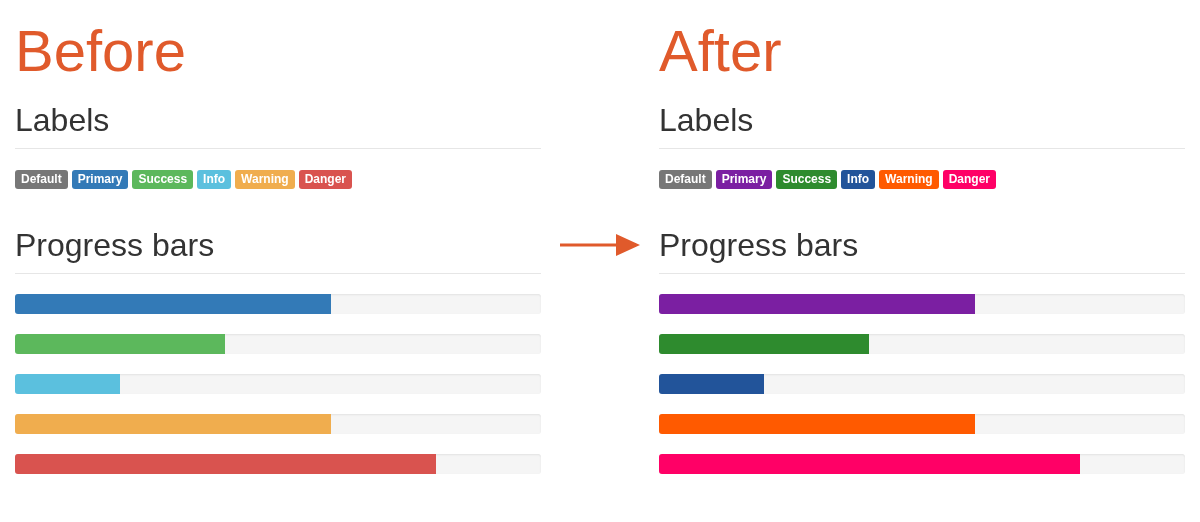  What do you see at coordinates (721, 52) in the screenshot?
I see `panel-title: After` at bounding box center [721, 52].